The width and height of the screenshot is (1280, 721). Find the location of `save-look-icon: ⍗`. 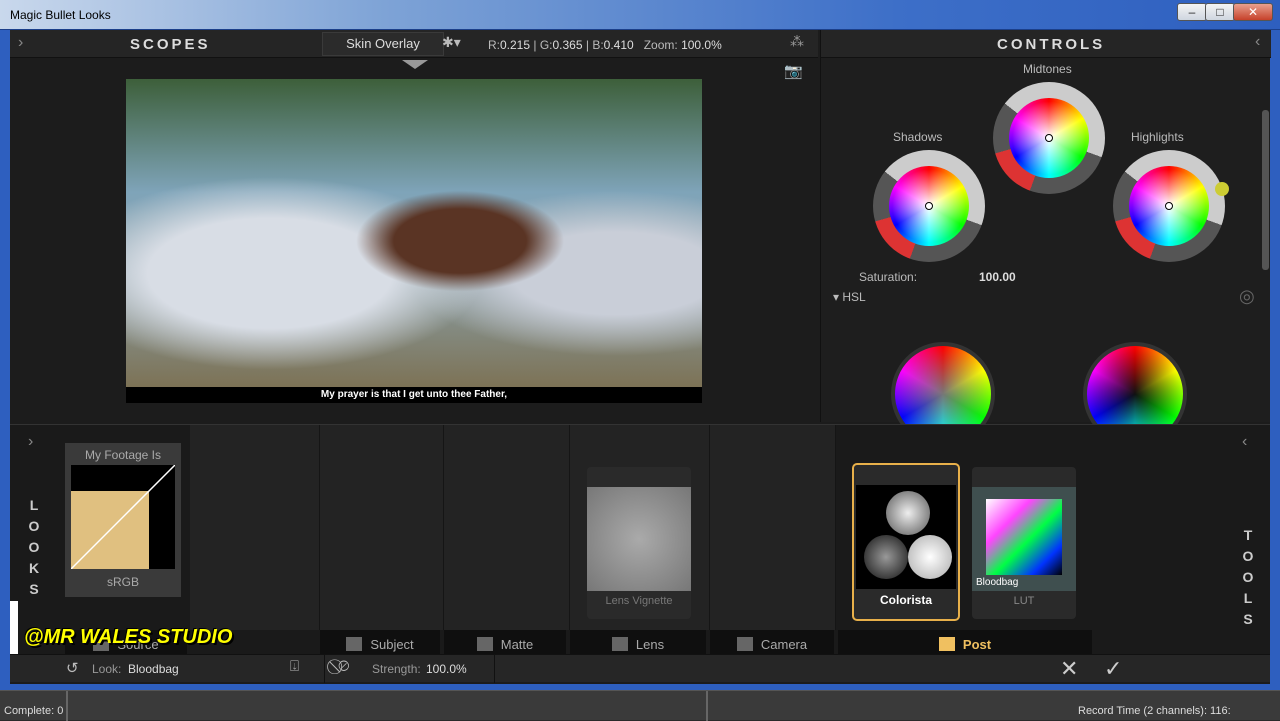

save-look-icon: ⍗ is located at coordinates (294, 666).